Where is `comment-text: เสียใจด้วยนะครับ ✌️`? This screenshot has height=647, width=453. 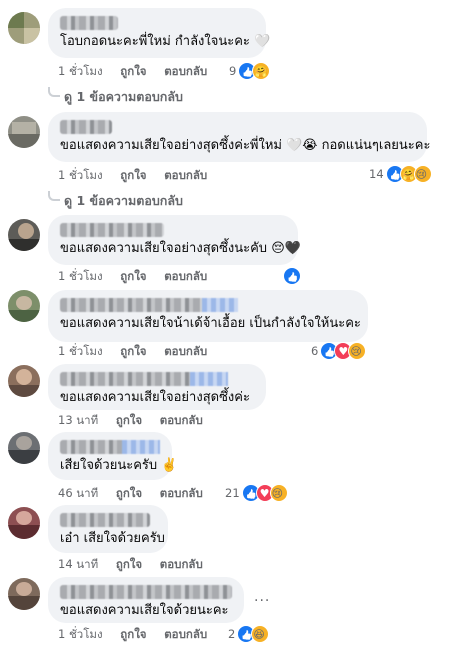 comment-text: เสียใจด้วยนะครับ ✌️ is located at coordinates (119, 465).